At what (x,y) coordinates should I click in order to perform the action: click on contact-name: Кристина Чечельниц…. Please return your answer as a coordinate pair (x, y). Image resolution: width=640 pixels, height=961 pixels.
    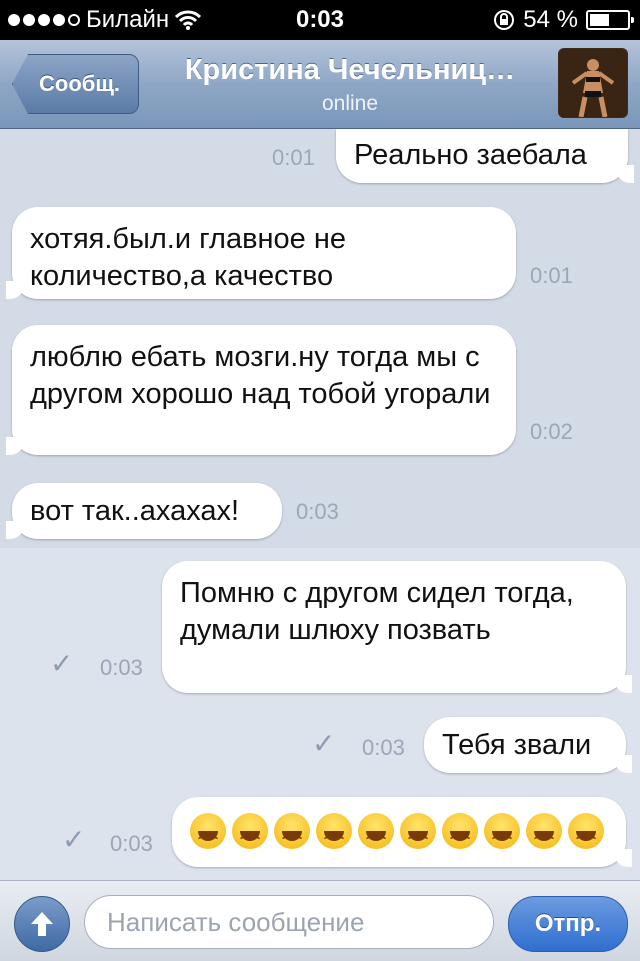
    Looking at the image, I should click on (350, 70).